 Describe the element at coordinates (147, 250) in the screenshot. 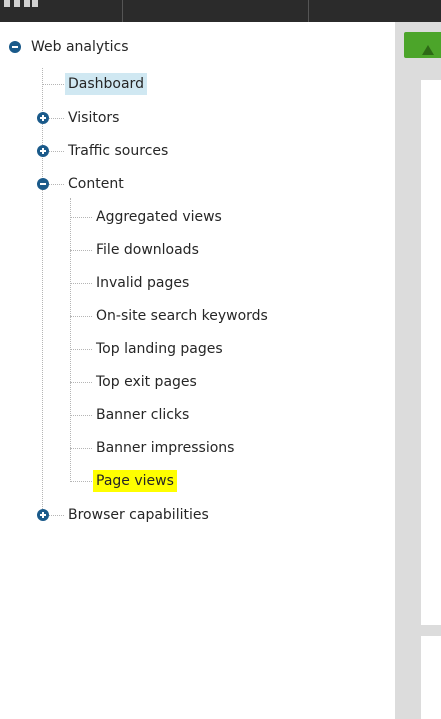

I see `tree-item-file-downloads: File downloads` at that location.